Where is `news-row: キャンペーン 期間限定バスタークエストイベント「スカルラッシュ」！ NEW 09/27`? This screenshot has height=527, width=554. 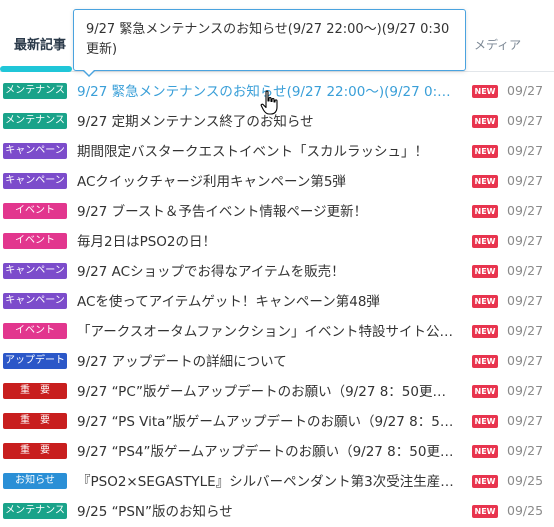
news-row: キャンペーン 期間限定バスタークエストイベント「スカルラッシュ」！ NEW 09/27 is located at coordinates (277, 151).